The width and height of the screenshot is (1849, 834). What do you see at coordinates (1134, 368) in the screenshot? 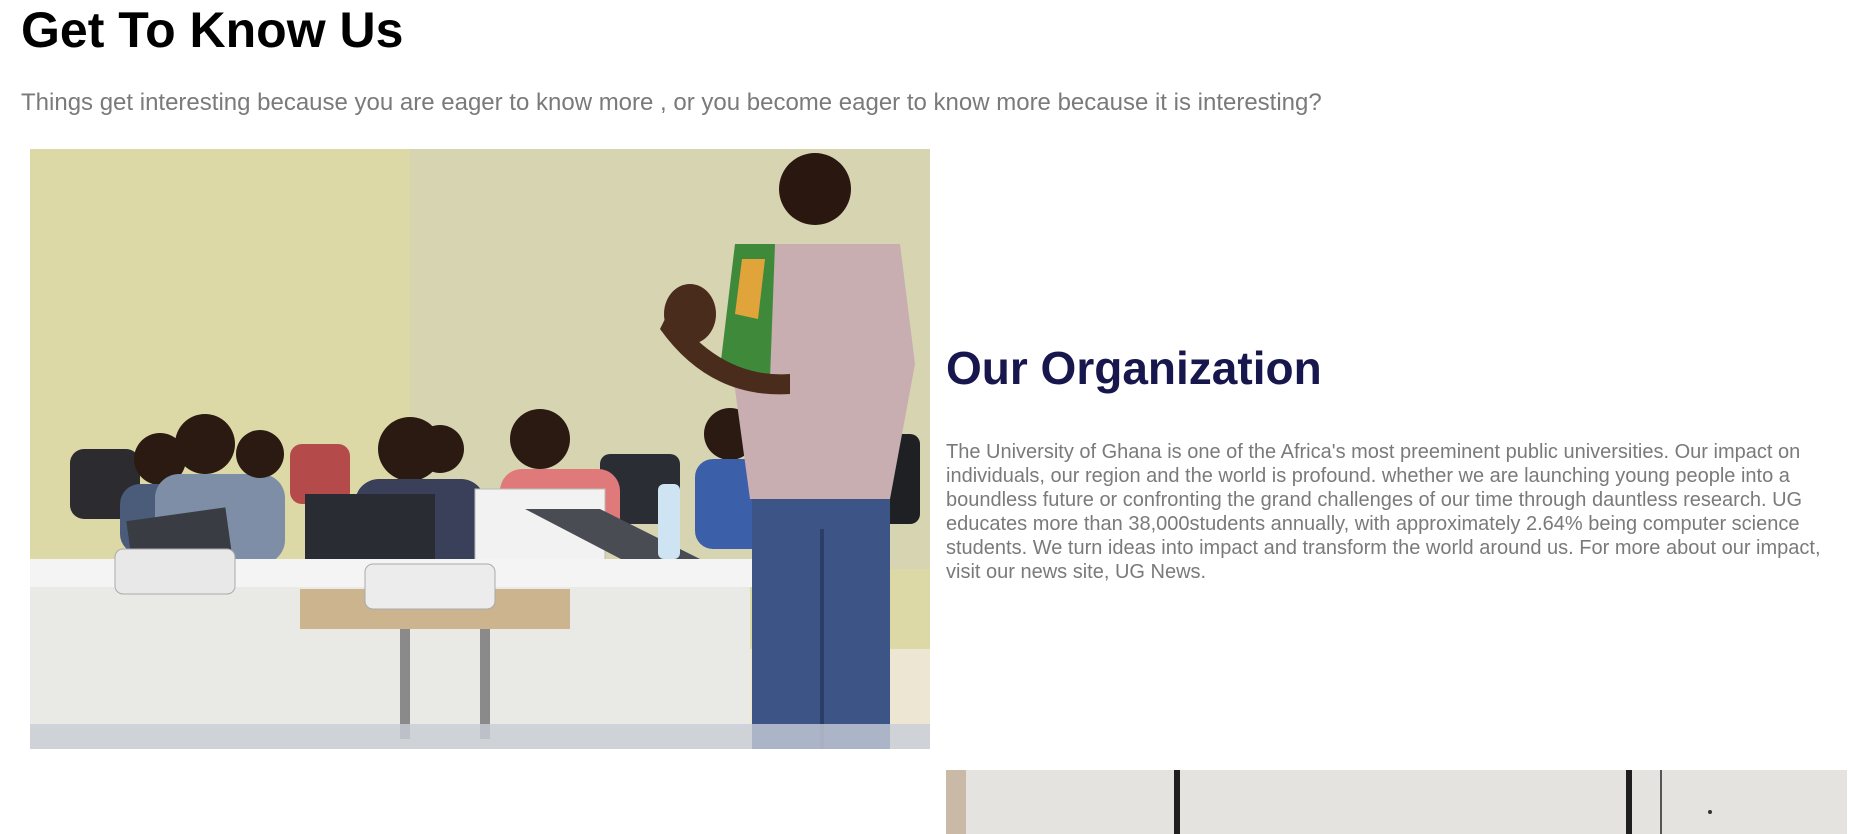
I see `organization-title: Our Organization` at bounding box center [1134, 368].